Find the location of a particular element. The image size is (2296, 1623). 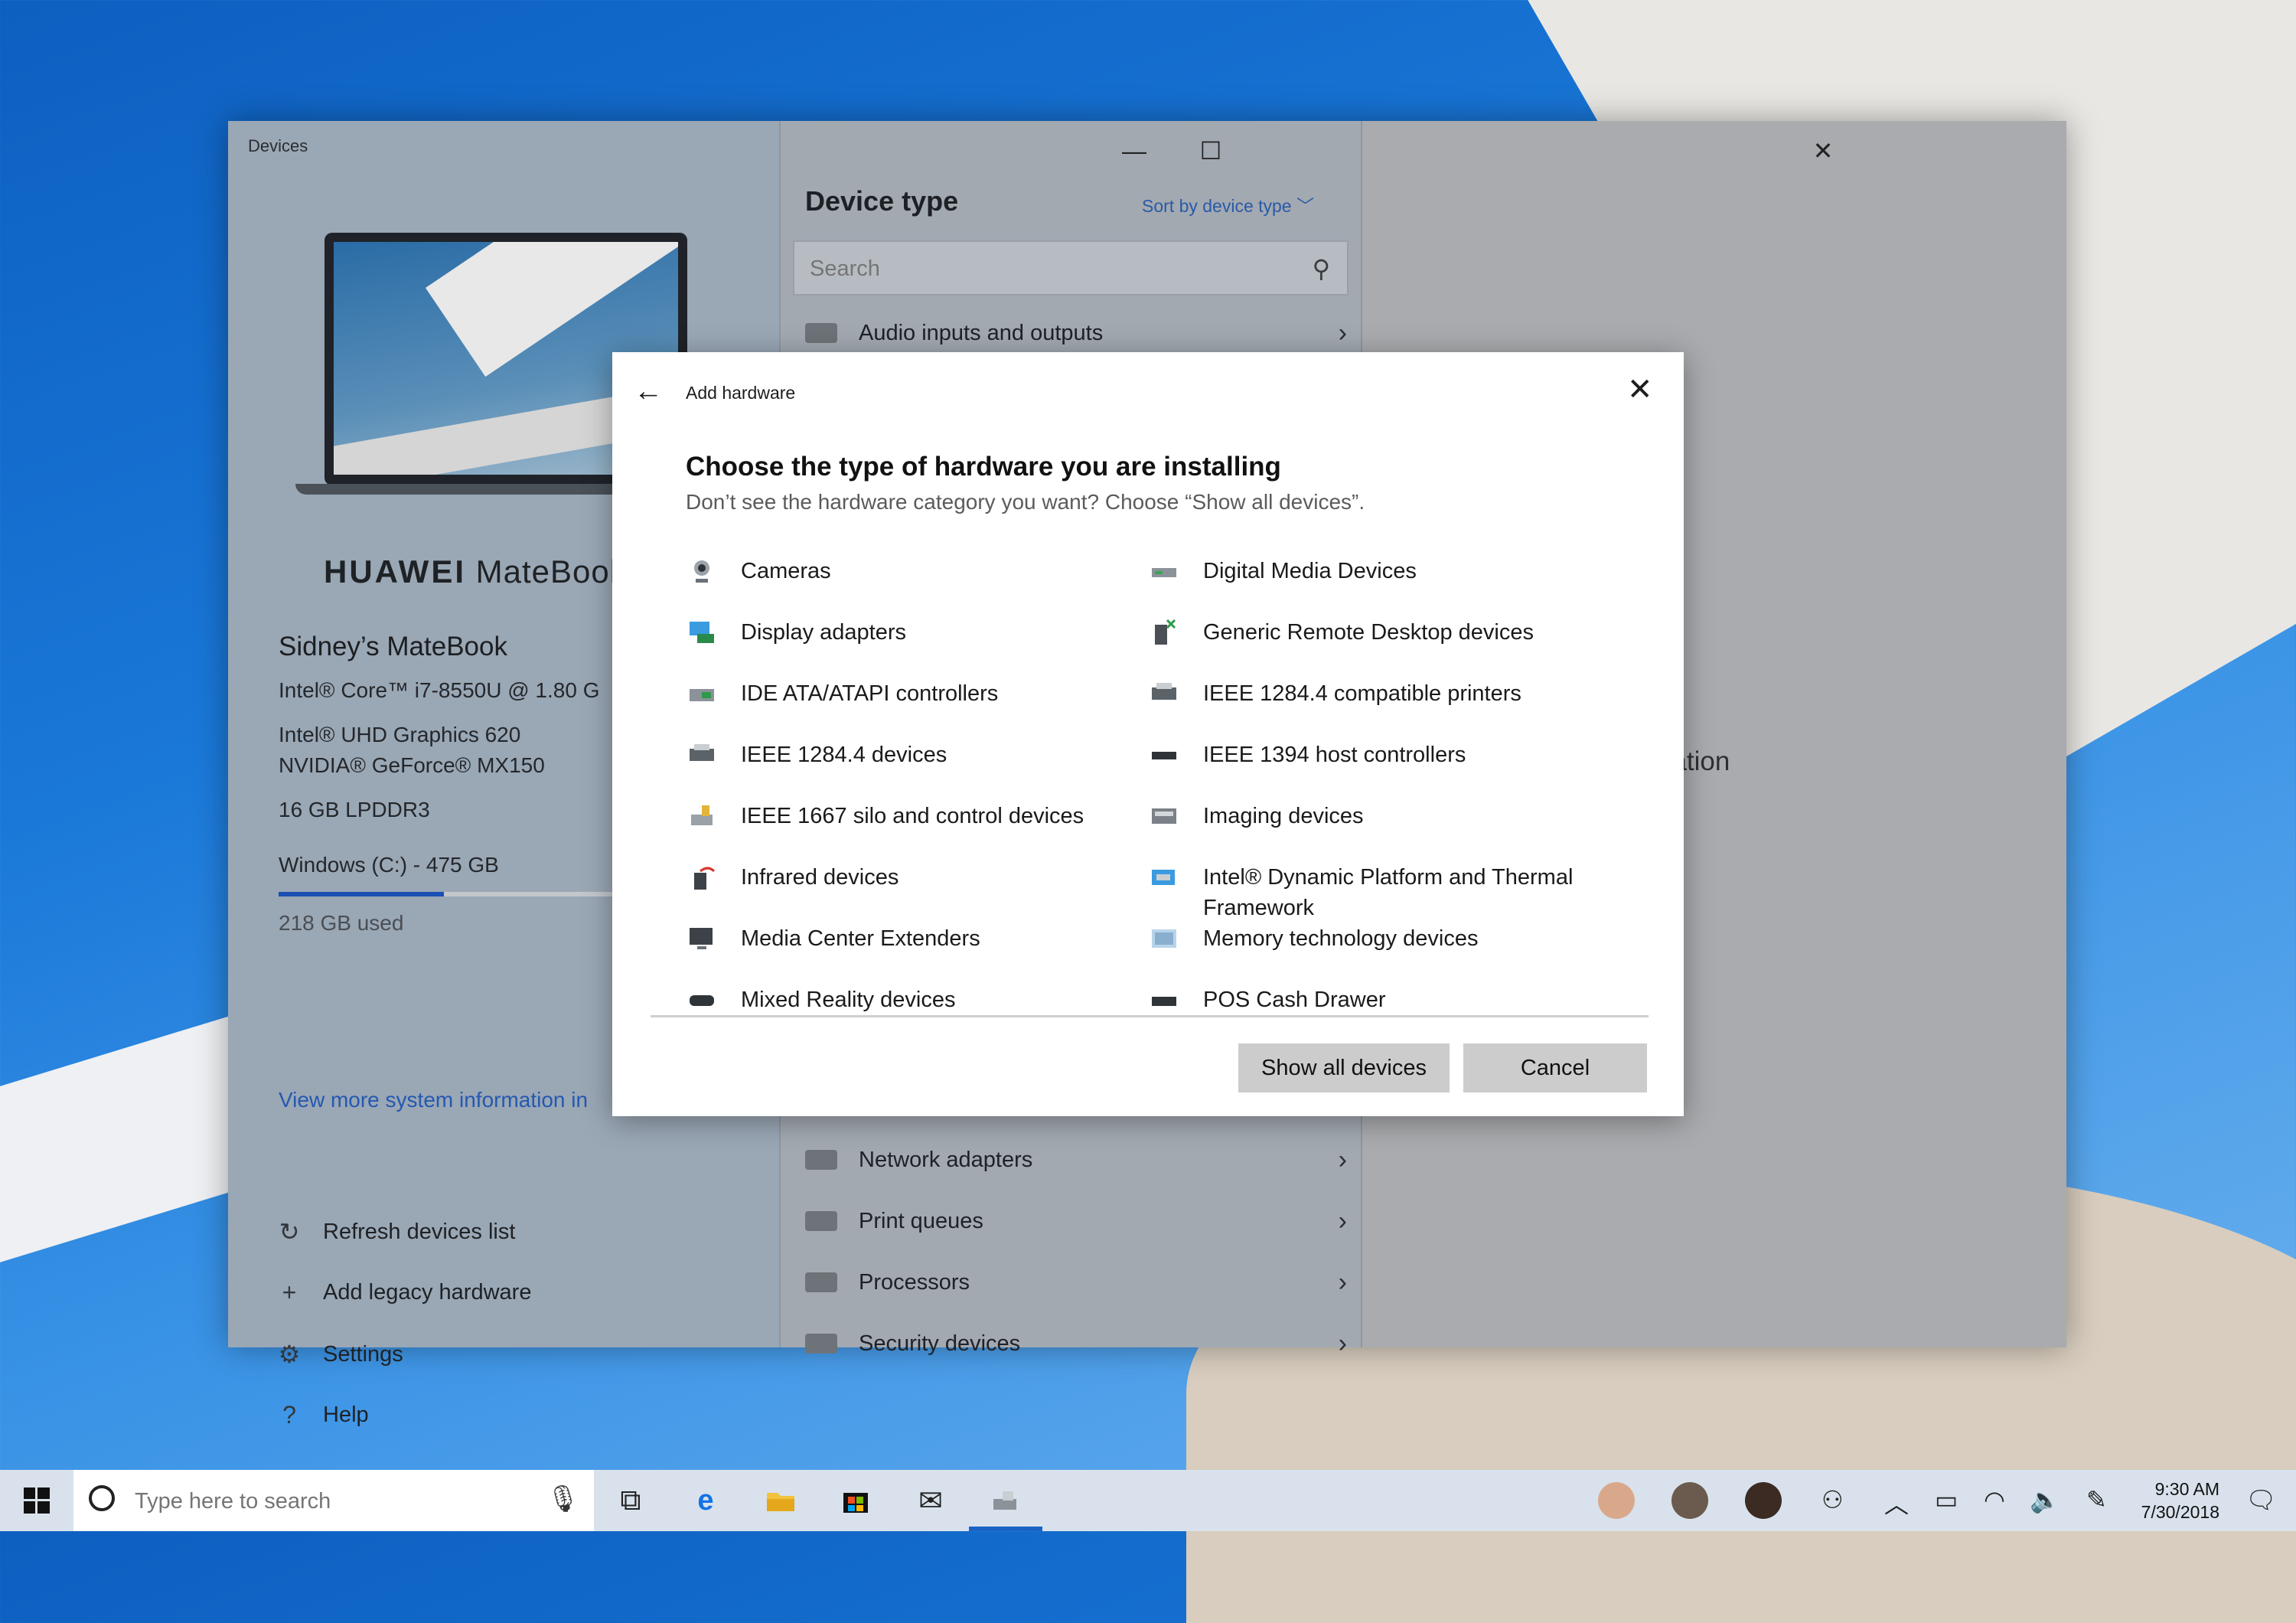

storage-bar-fill is located at coordinates (362, 894).